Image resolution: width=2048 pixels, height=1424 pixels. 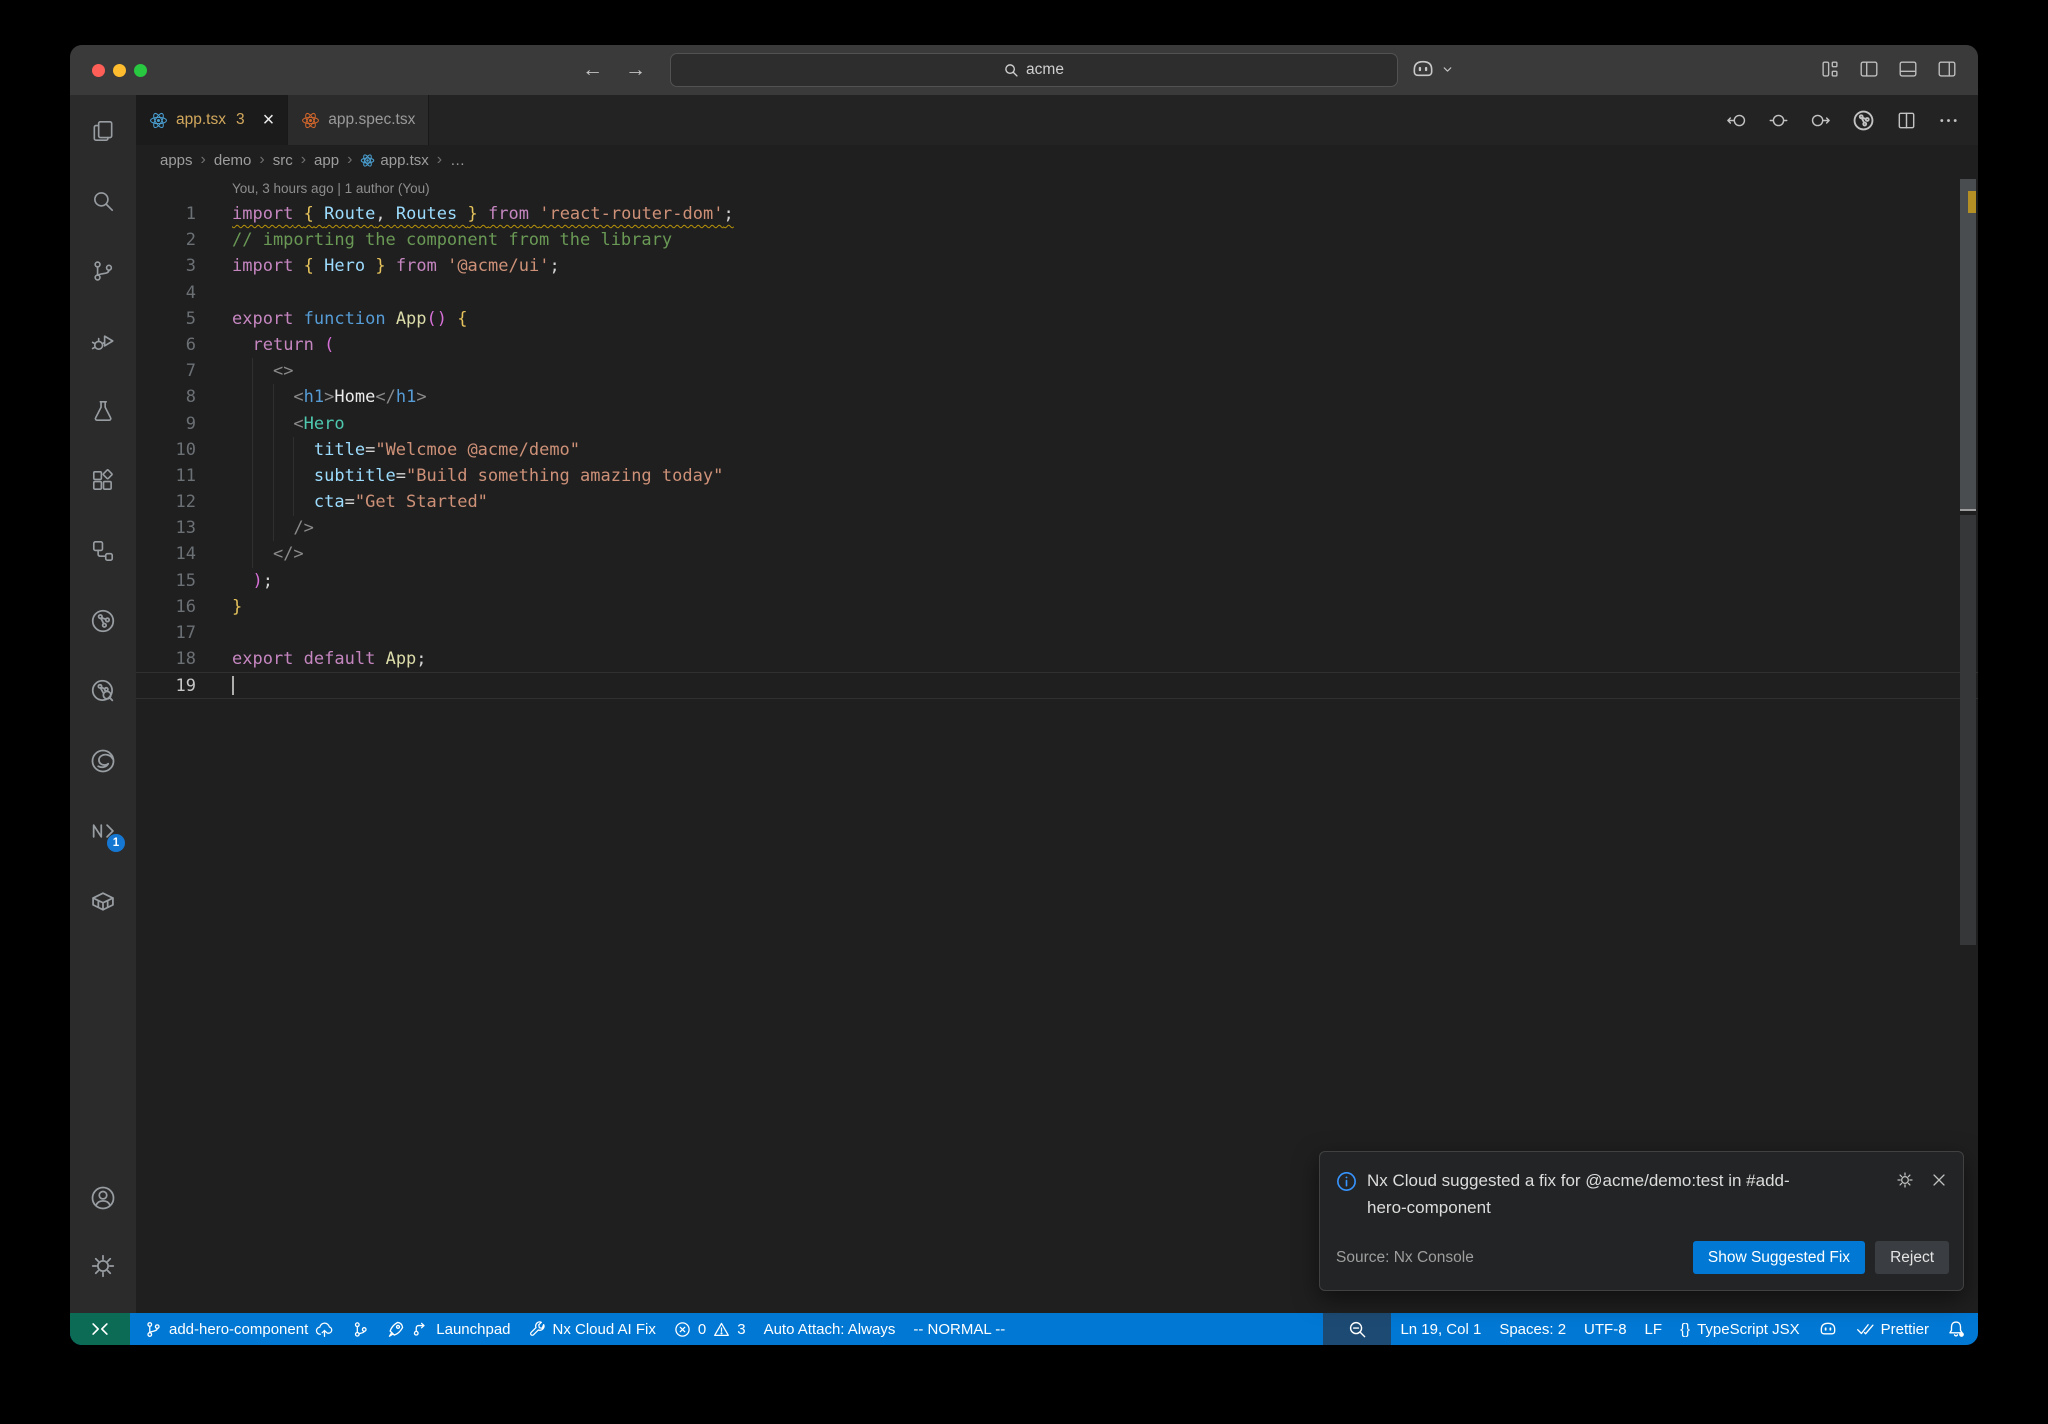 I want to click on toggle-primary-sidebar-icon, so click(x=1869, y=69).